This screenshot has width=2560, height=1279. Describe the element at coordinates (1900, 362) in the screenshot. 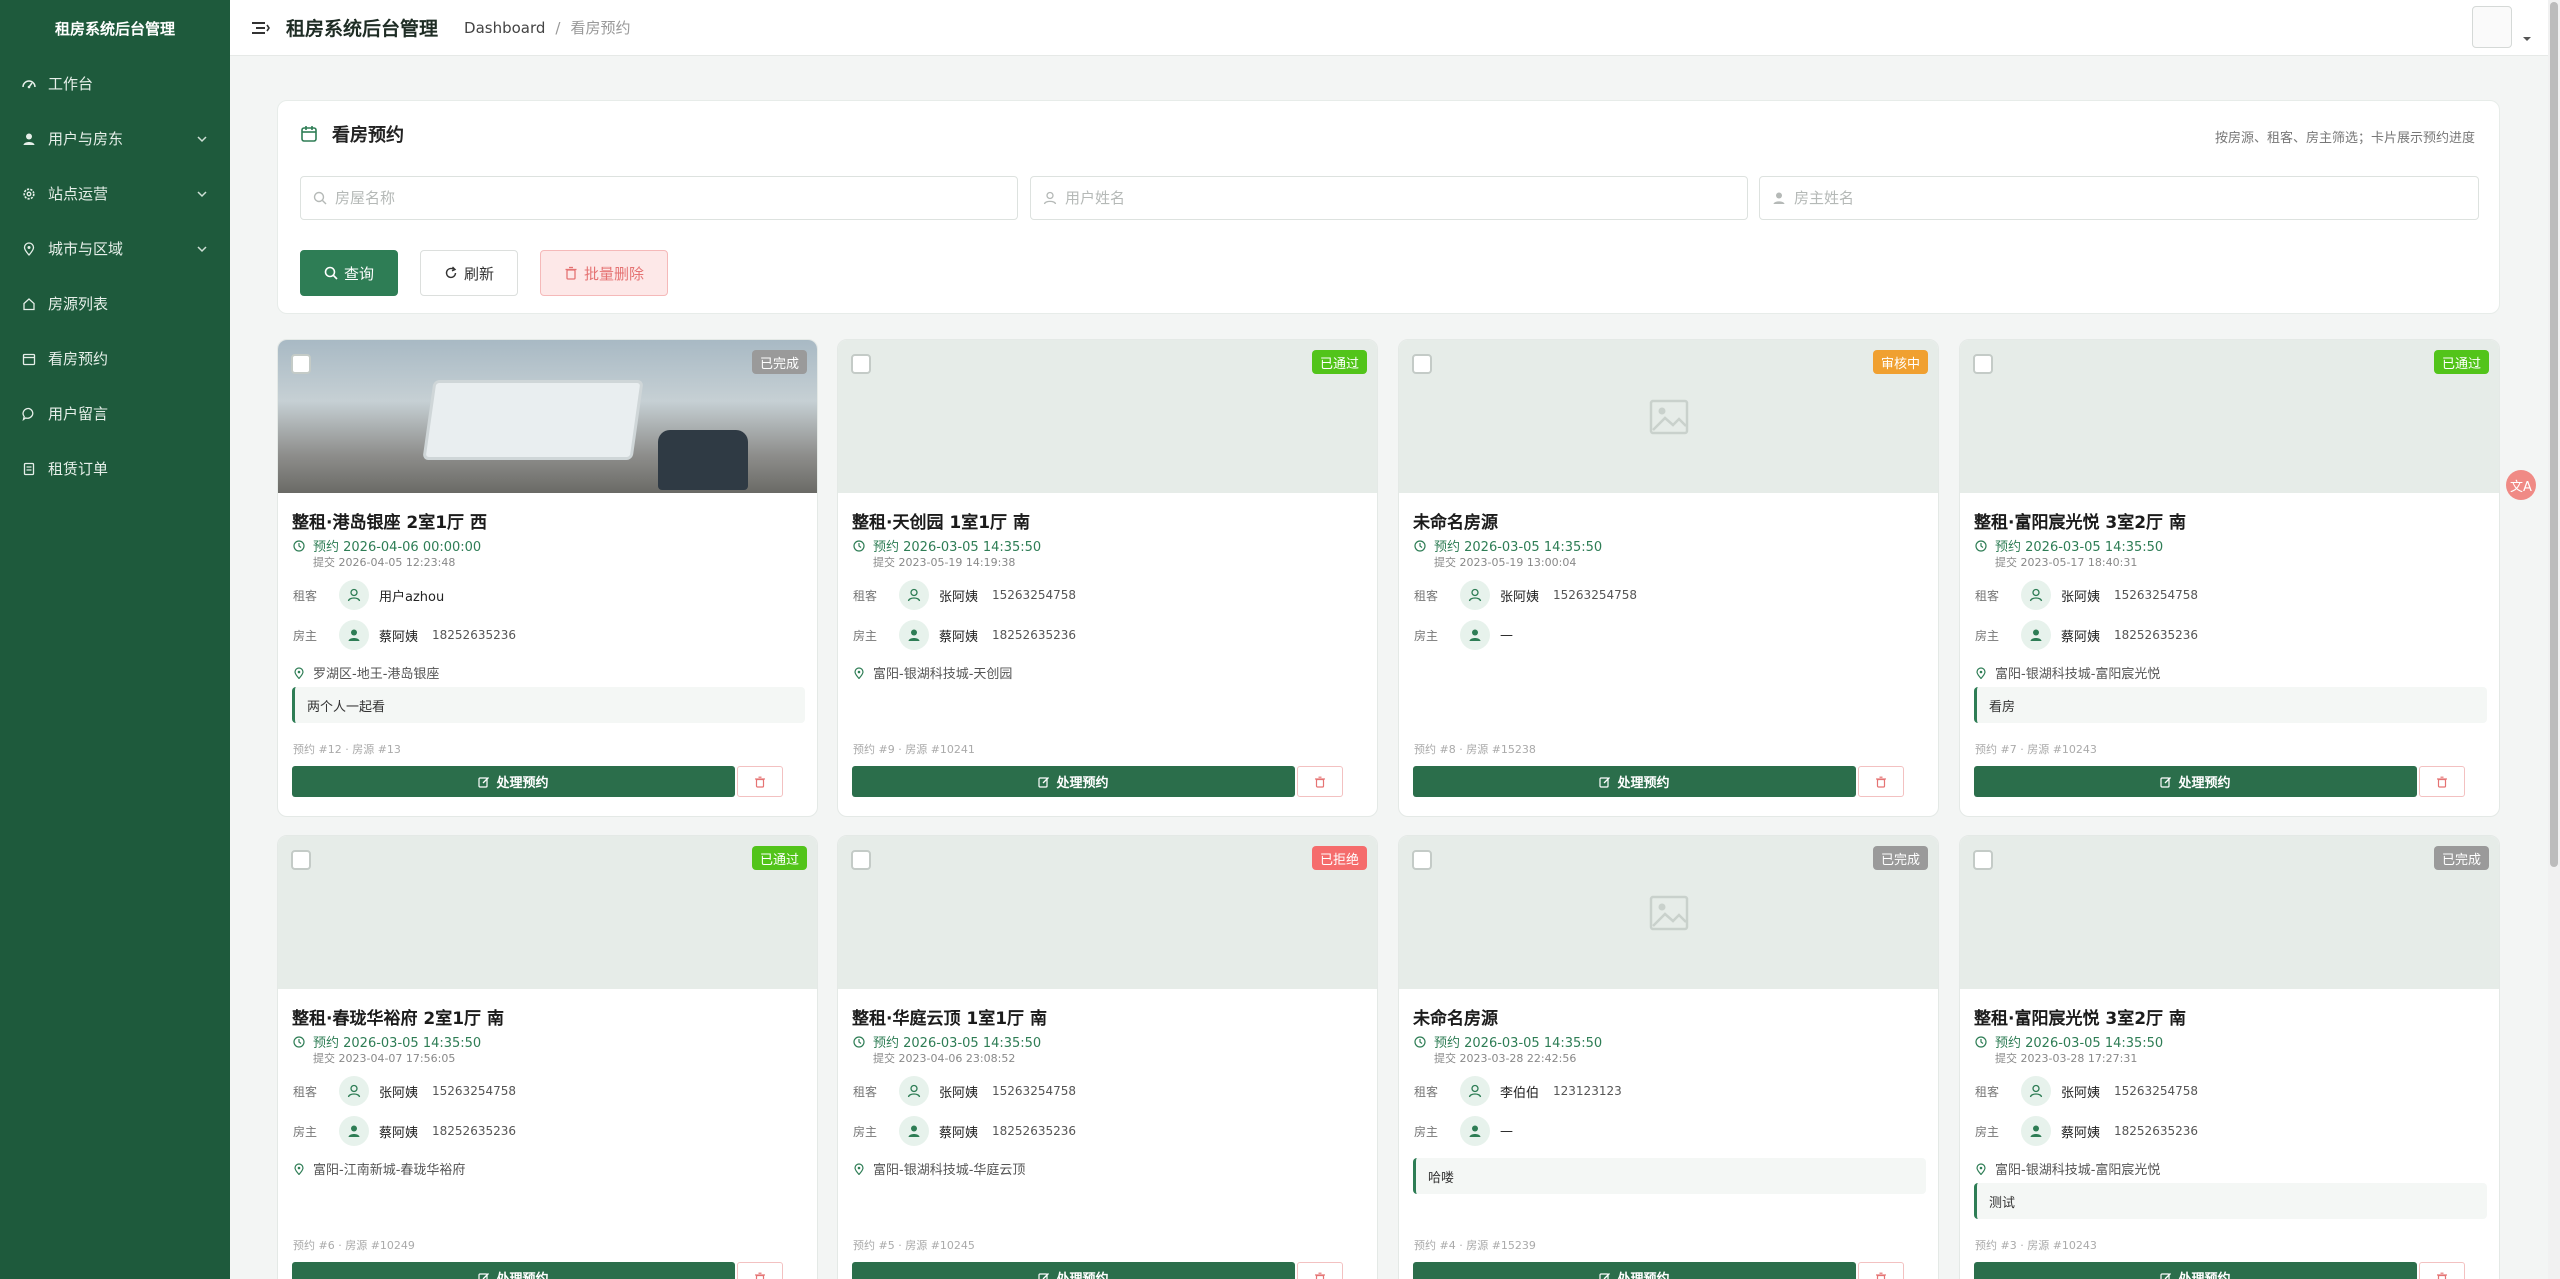

I see `status-badge: 审核中` at that location.